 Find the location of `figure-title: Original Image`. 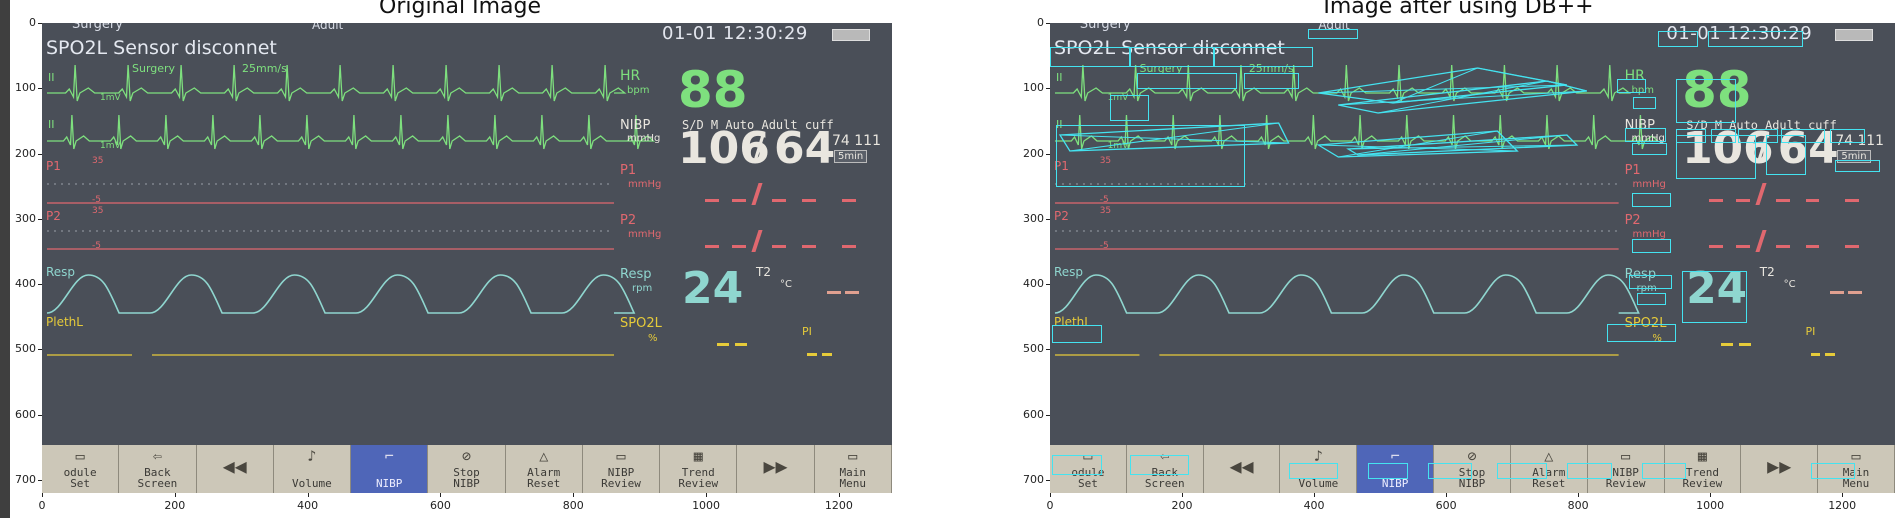

figure-title: Original Image is located at coordinates (460, 9).